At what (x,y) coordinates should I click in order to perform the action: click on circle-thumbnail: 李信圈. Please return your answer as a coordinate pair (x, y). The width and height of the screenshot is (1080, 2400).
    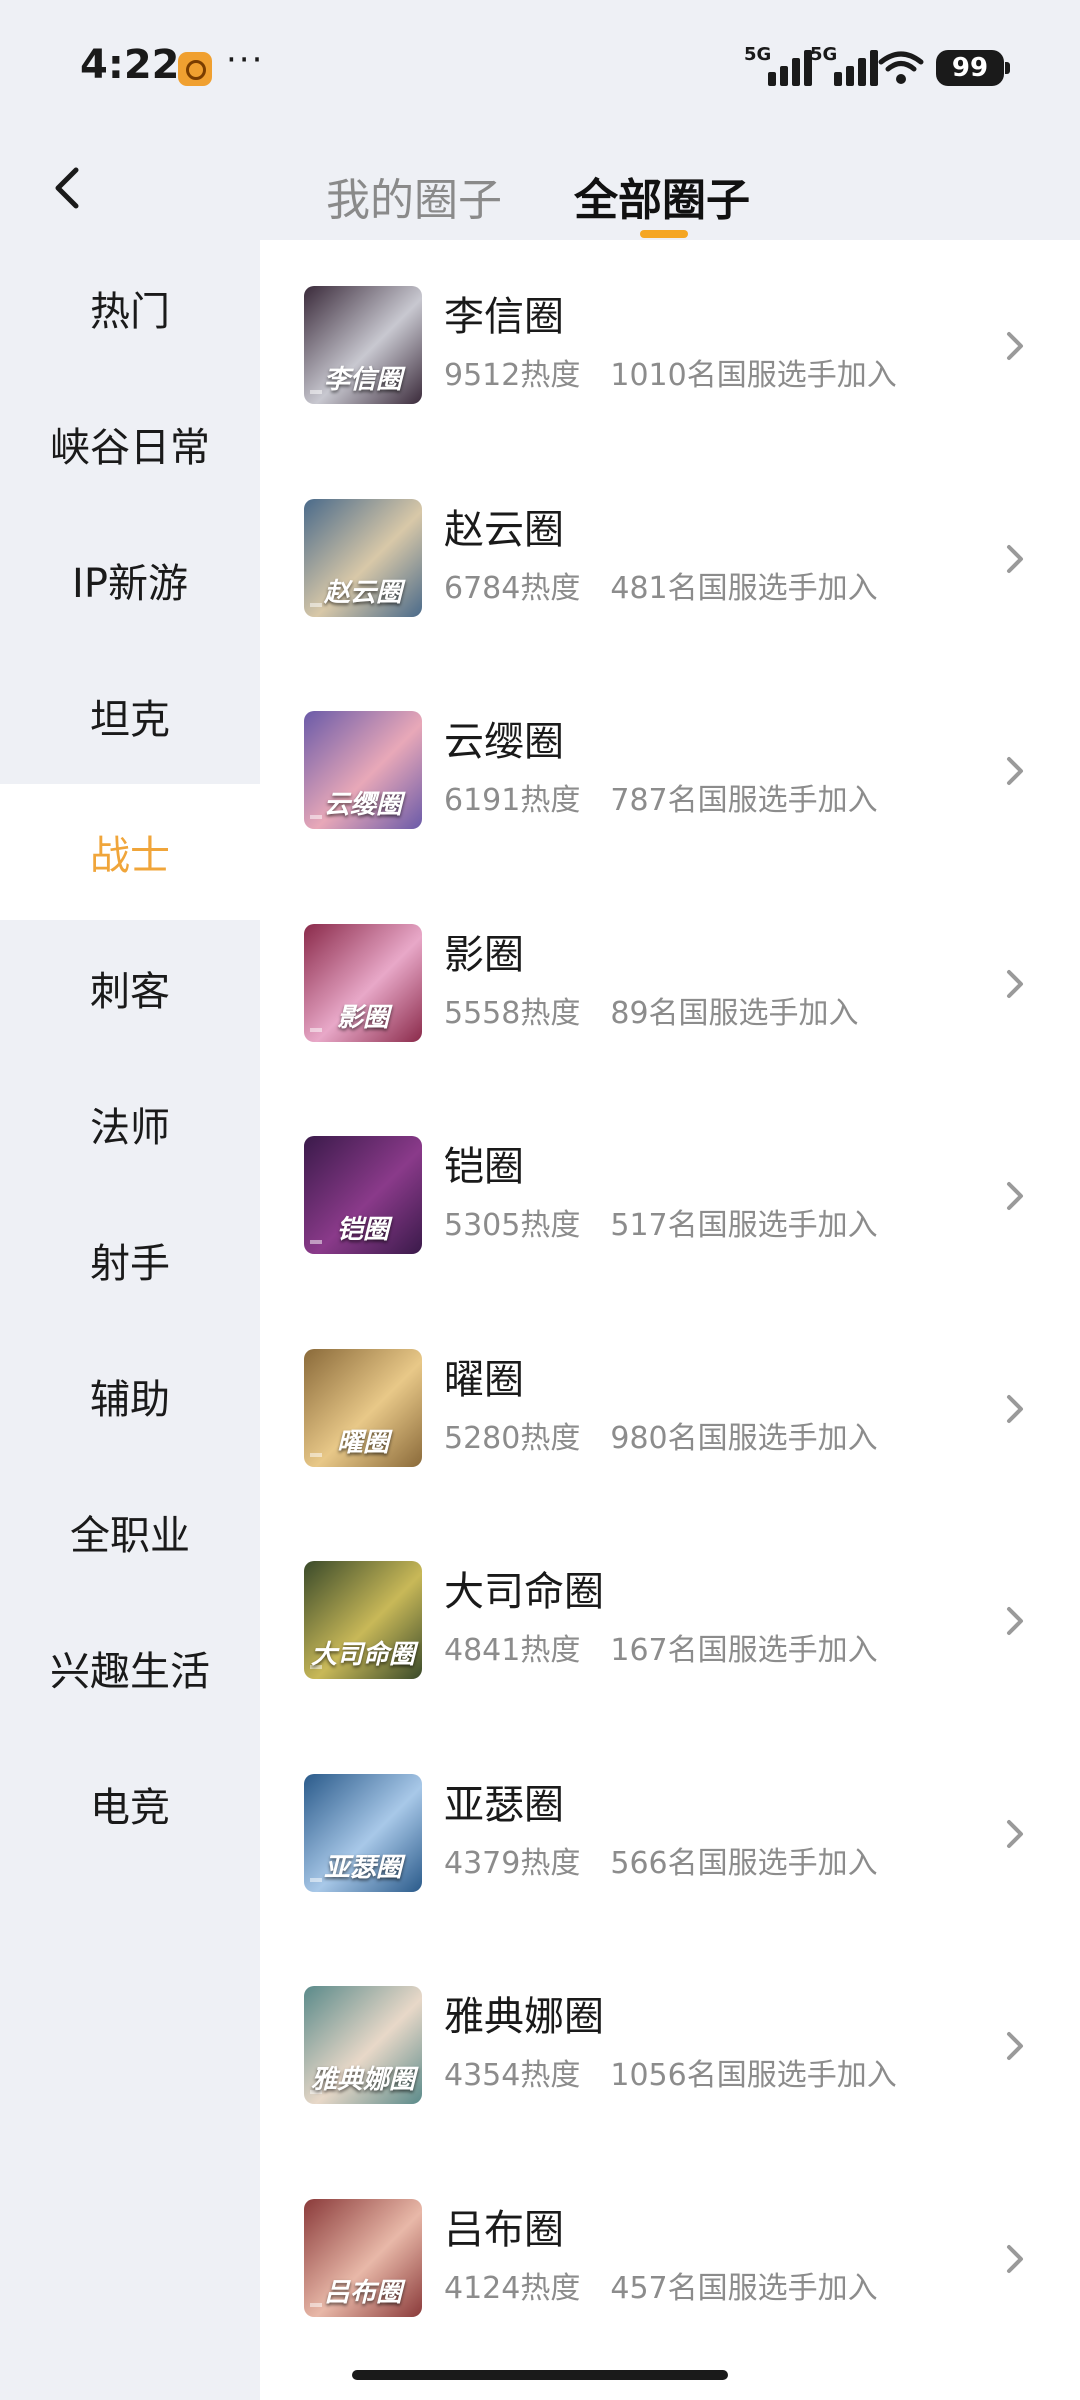
    Looking at the image, I should click on (363, 345).